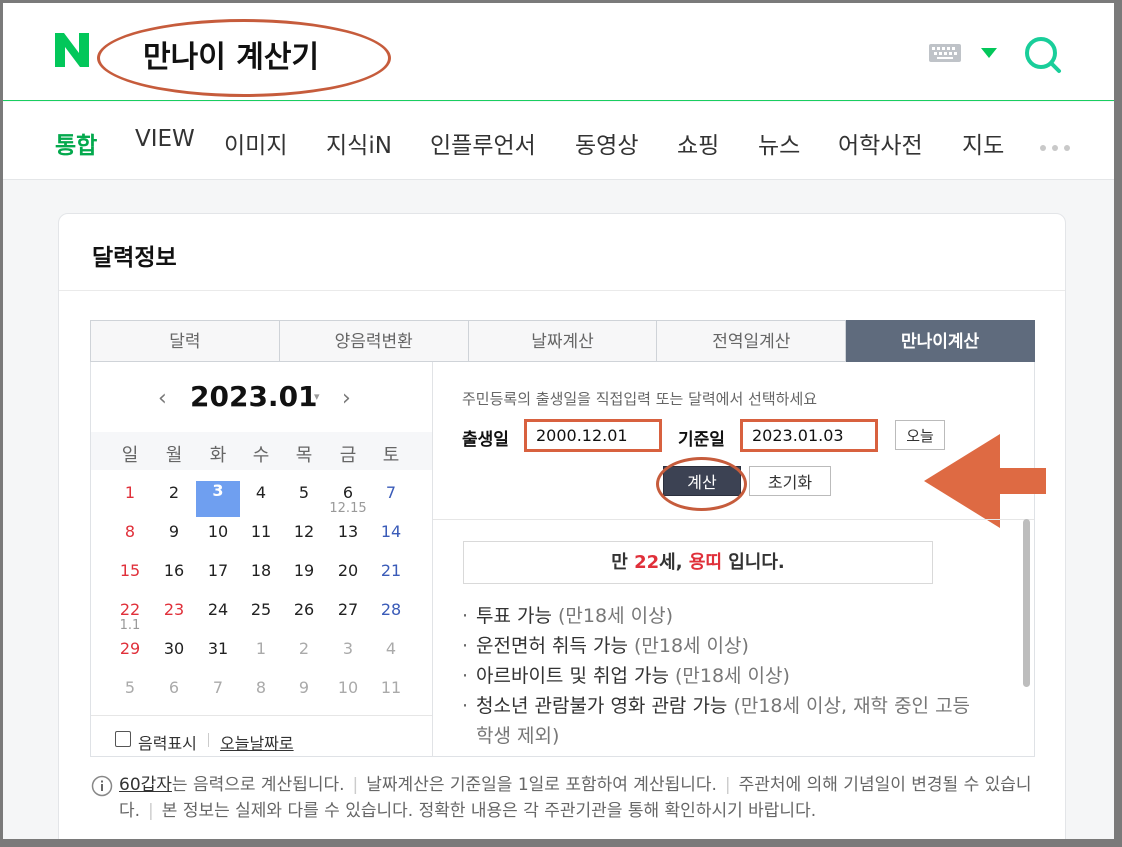 This screenshot has height=847, width=1122. Describe the element at coordinates (572, 676) in the screenshot. I see `bullet-text: 아르바이트 및 취업 가능` at that location.